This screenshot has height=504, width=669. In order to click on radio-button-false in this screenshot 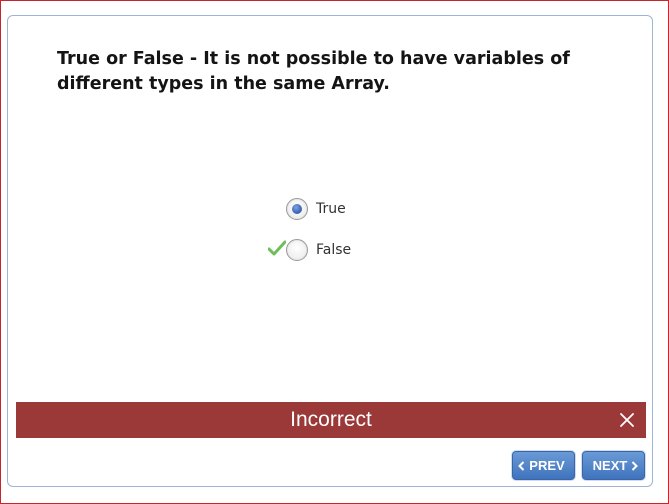, I will do `click(297, 250)`.